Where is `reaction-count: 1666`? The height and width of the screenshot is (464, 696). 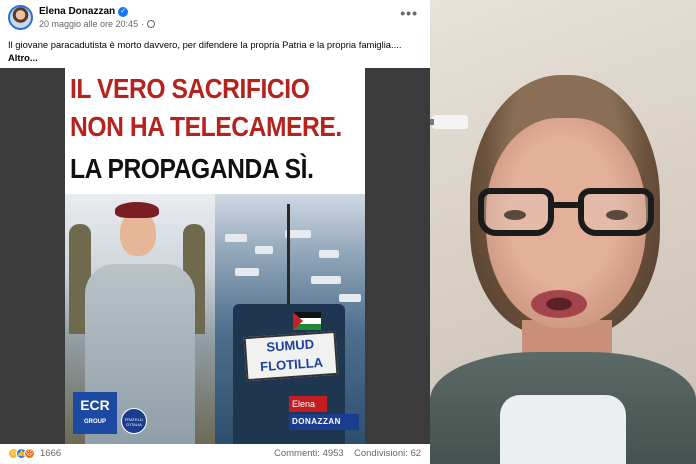
reaction-count: 1666 is located at coordinates (50, 453).